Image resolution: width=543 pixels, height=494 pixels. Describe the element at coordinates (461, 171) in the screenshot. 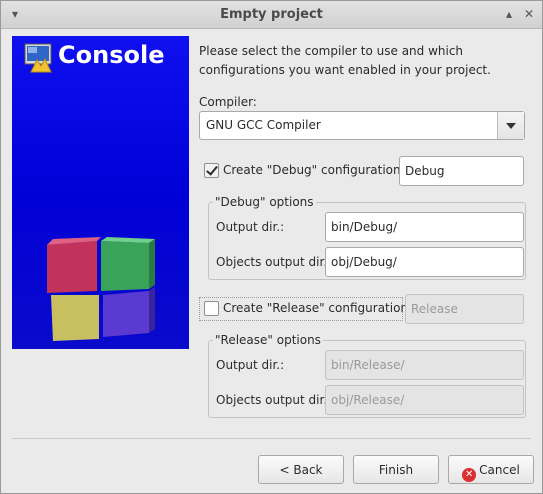

I see `debug-name-input: Debug` at that location.